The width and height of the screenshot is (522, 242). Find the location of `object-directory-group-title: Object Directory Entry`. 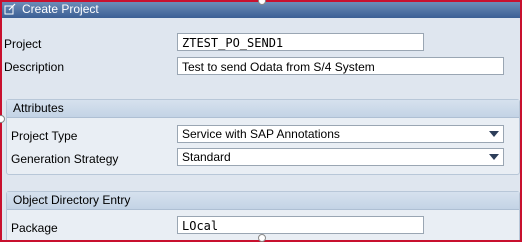

object-directory-group-title: Object Directory Entry is located at coordinates (263, 201).